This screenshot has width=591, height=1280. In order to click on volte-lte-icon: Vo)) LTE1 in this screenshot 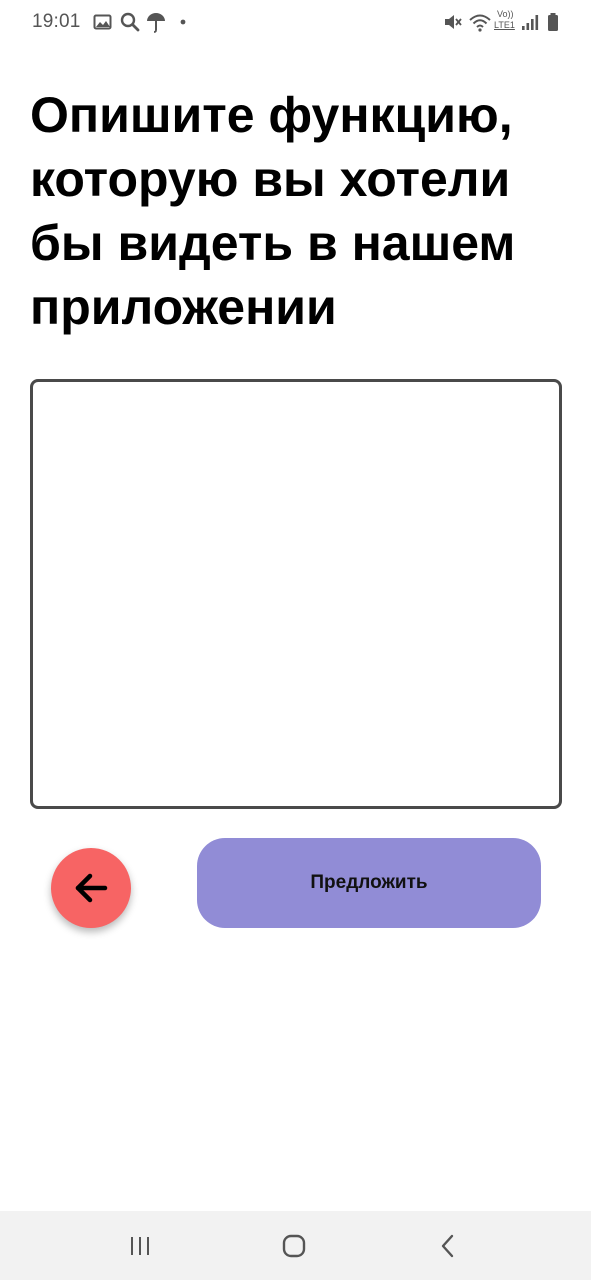, I will do `click(507, 22)`.